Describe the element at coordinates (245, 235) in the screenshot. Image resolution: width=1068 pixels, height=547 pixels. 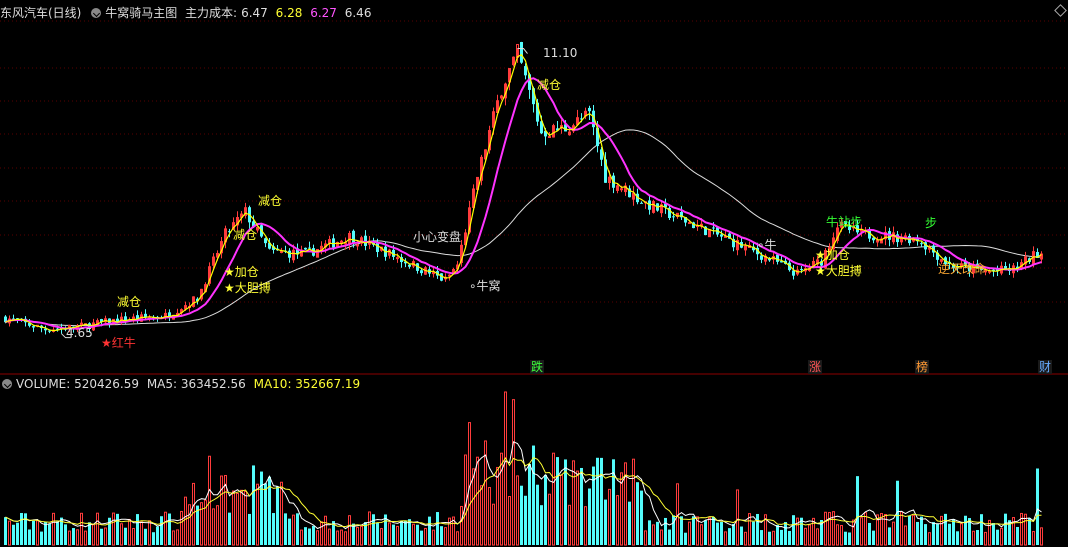
I see `jiancang-signal: 减仓` at that location.